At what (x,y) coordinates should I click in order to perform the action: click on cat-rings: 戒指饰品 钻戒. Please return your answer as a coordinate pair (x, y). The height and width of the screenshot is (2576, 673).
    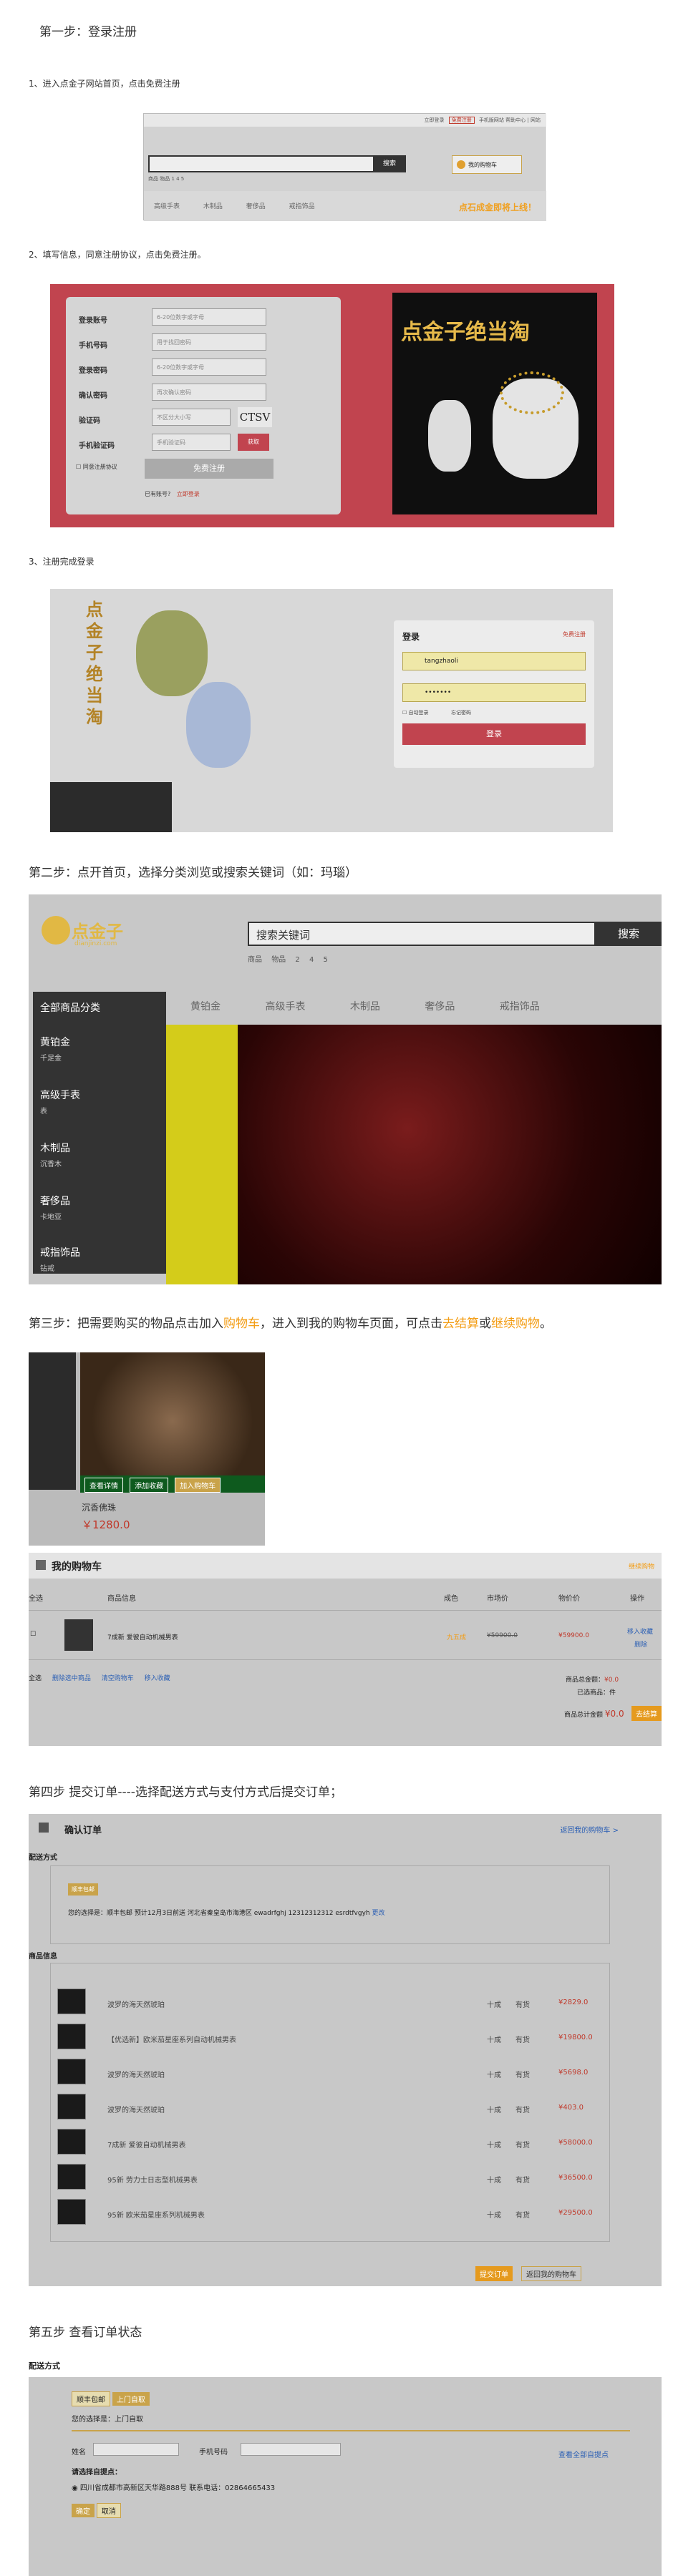
    Looking at the image, I should click on (60, 1259).